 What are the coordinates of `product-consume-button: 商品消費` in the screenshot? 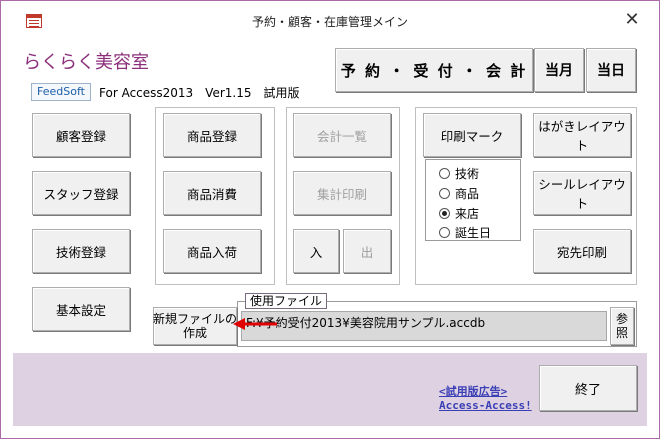 It's located at (212, 193).